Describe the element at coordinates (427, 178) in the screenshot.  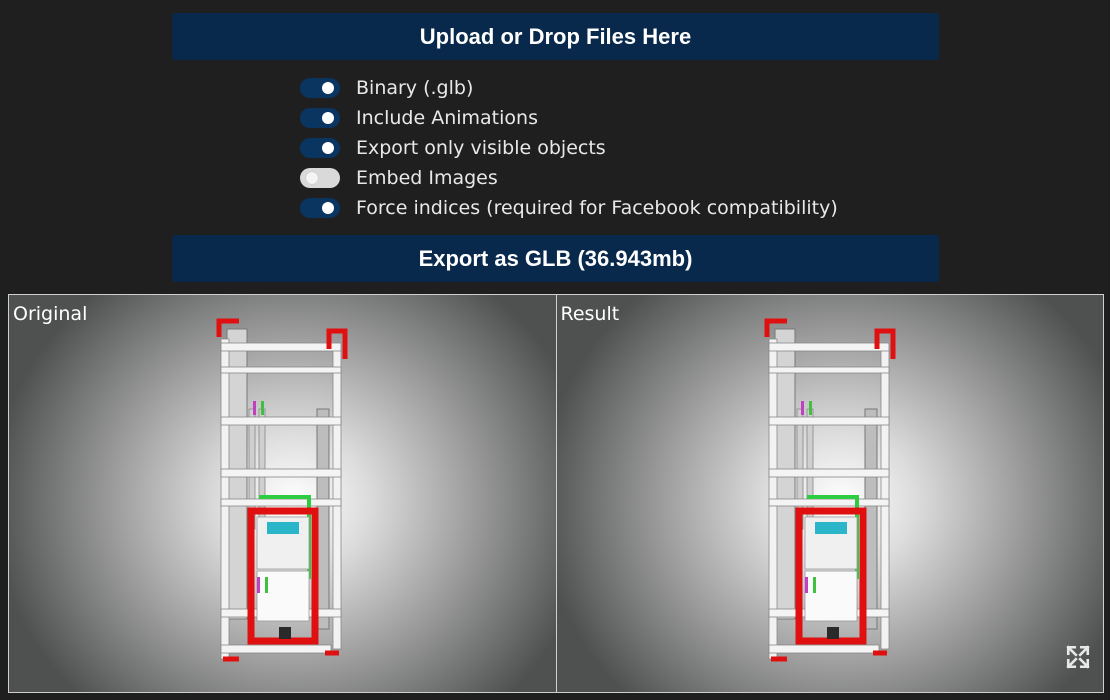
I see `option-label: Embed Images` at that location.